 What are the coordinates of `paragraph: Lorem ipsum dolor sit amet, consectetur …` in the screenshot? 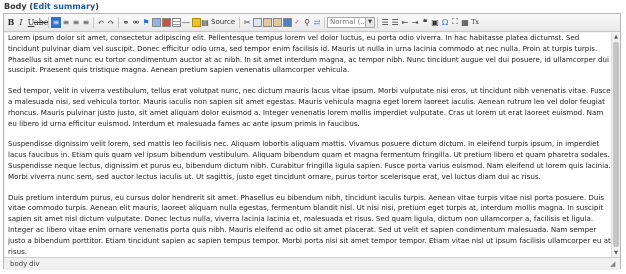 It's located at (308, 54).